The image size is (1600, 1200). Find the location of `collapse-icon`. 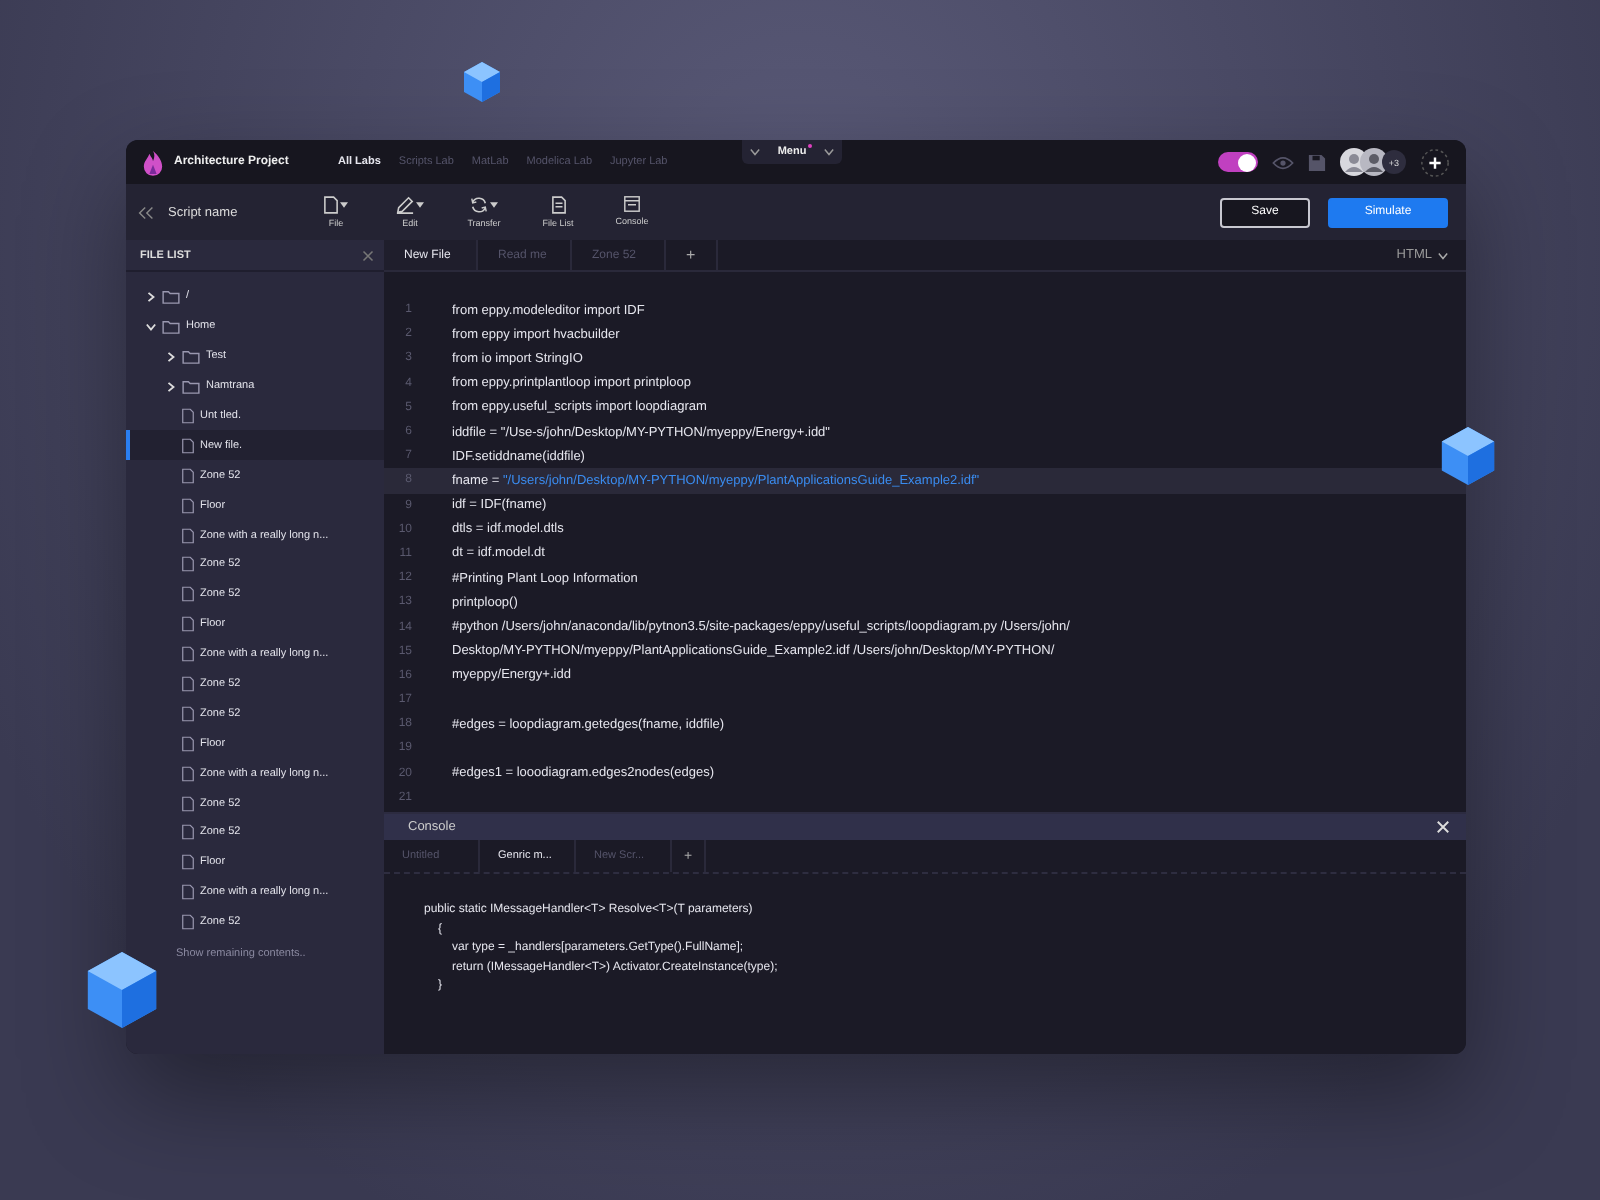

collapse-icon is located at coordinates (146, 212).